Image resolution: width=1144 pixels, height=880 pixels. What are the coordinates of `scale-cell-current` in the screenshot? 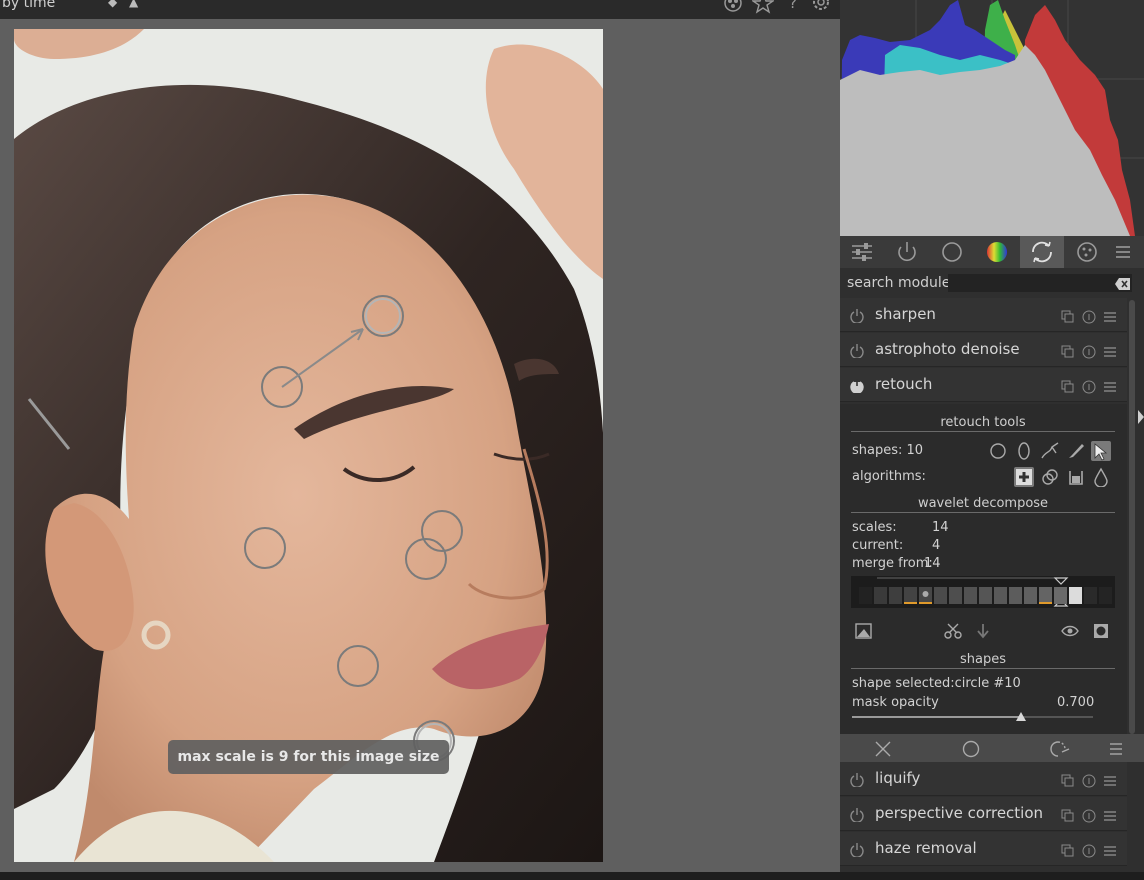 It's located at (925, 595).